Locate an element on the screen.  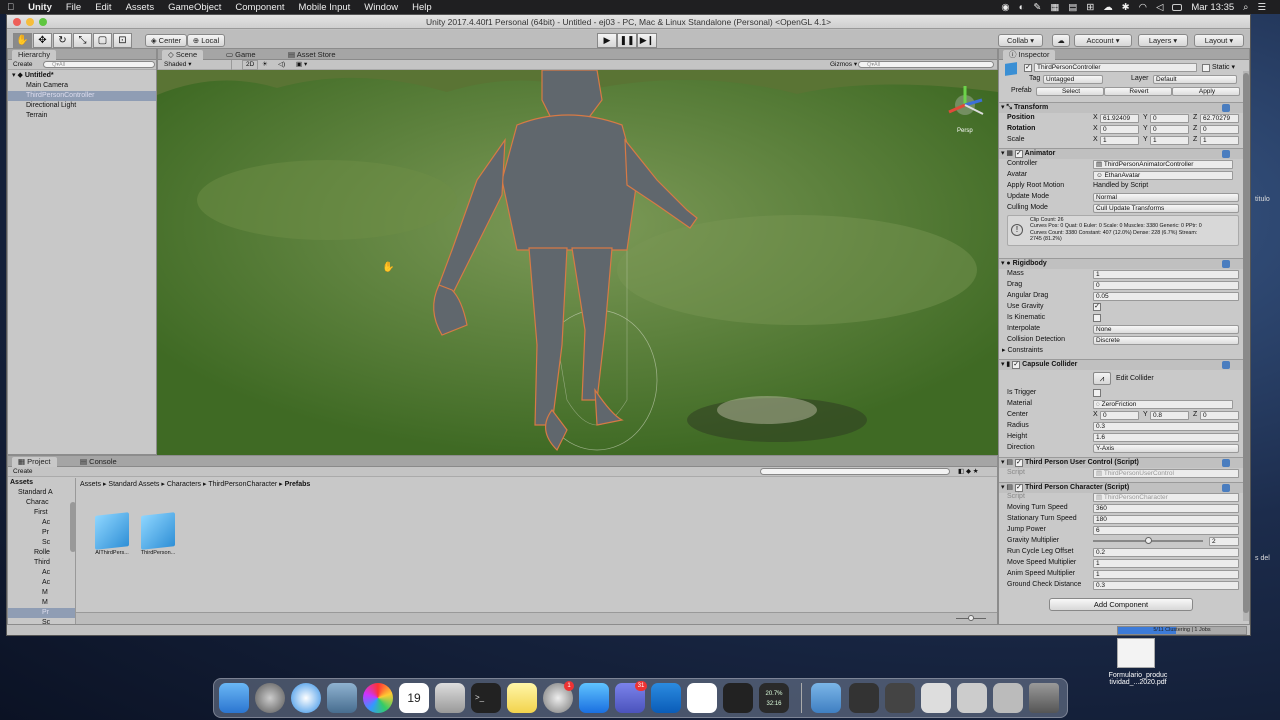
status-icon: ✱ is located at coordinates (1126, 7).